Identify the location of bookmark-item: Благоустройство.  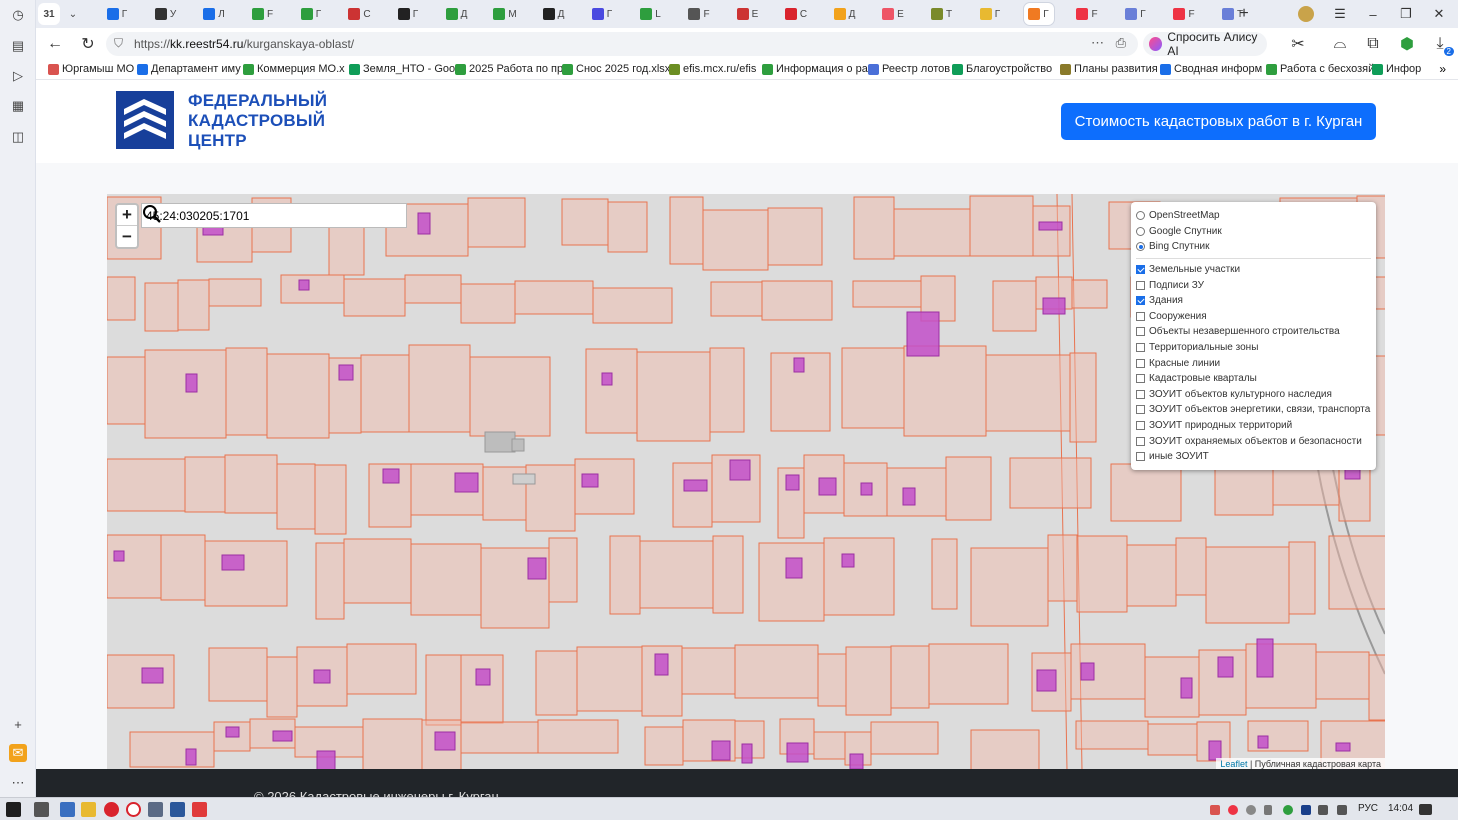
(1002, 69).